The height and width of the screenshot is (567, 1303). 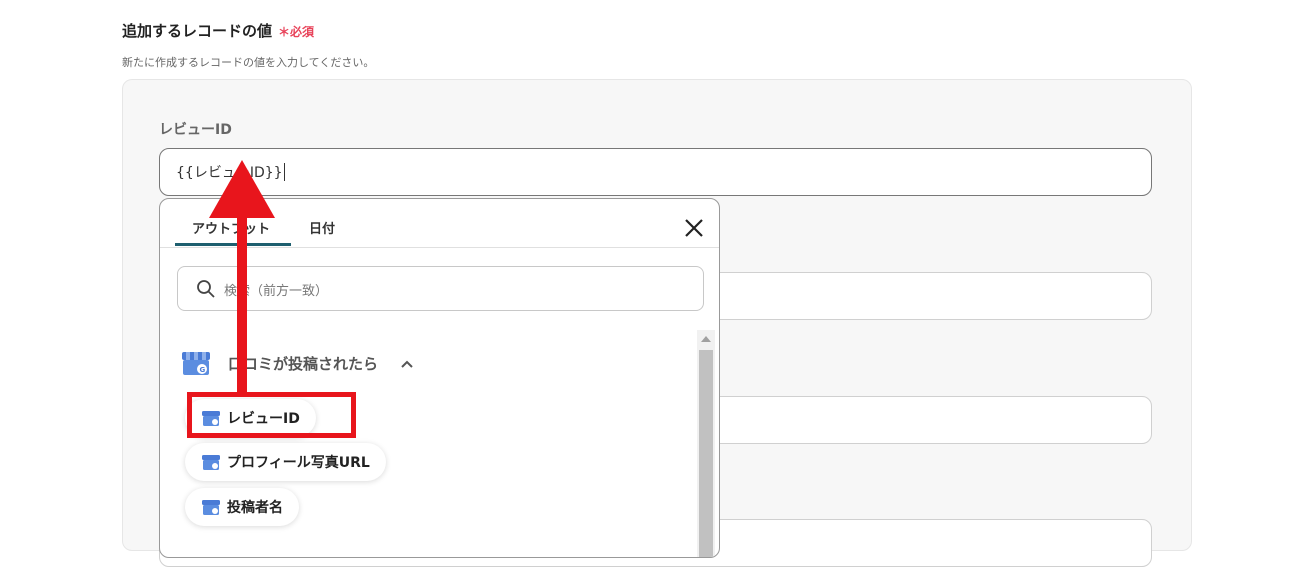 I want to click on output-item-author-name: 投稿者名, so click(x=242, y=507).